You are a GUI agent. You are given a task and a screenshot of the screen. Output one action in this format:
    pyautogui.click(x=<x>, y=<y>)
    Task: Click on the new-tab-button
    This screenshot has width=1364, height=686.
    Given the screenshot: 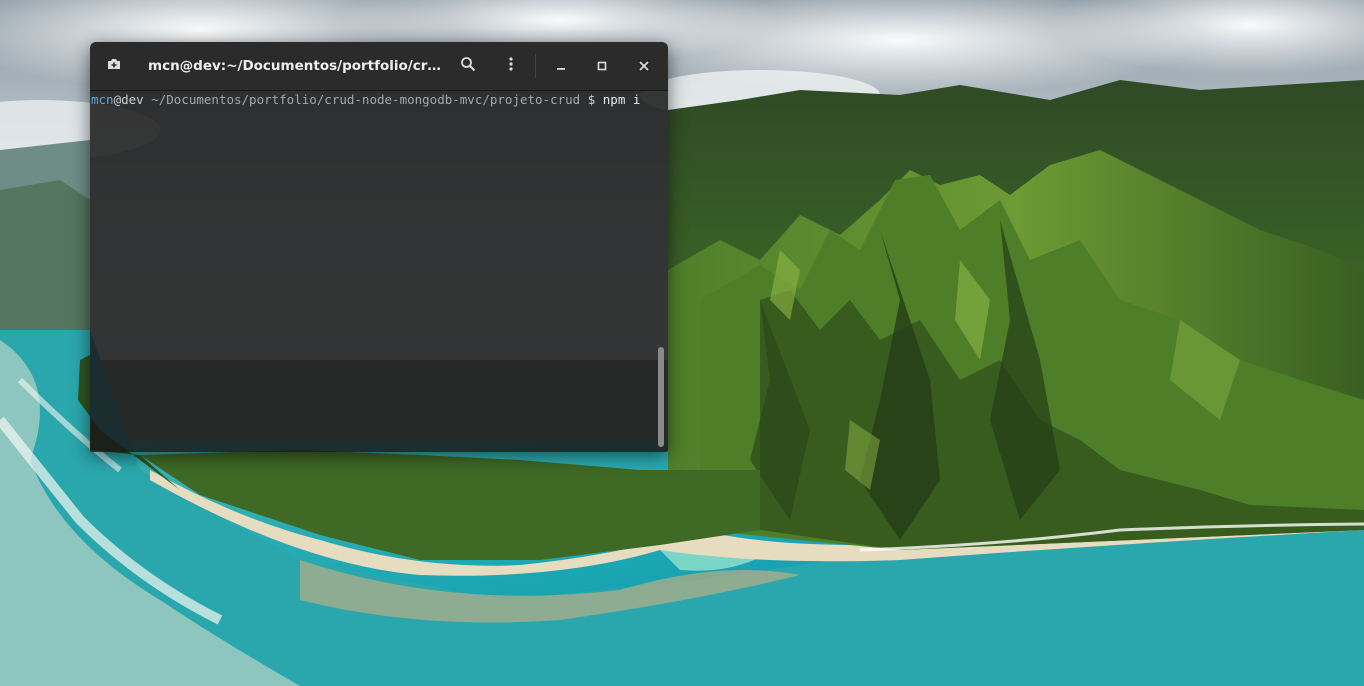 What is the action you would take?
    pyautogui.click(x=114, y=66)
    